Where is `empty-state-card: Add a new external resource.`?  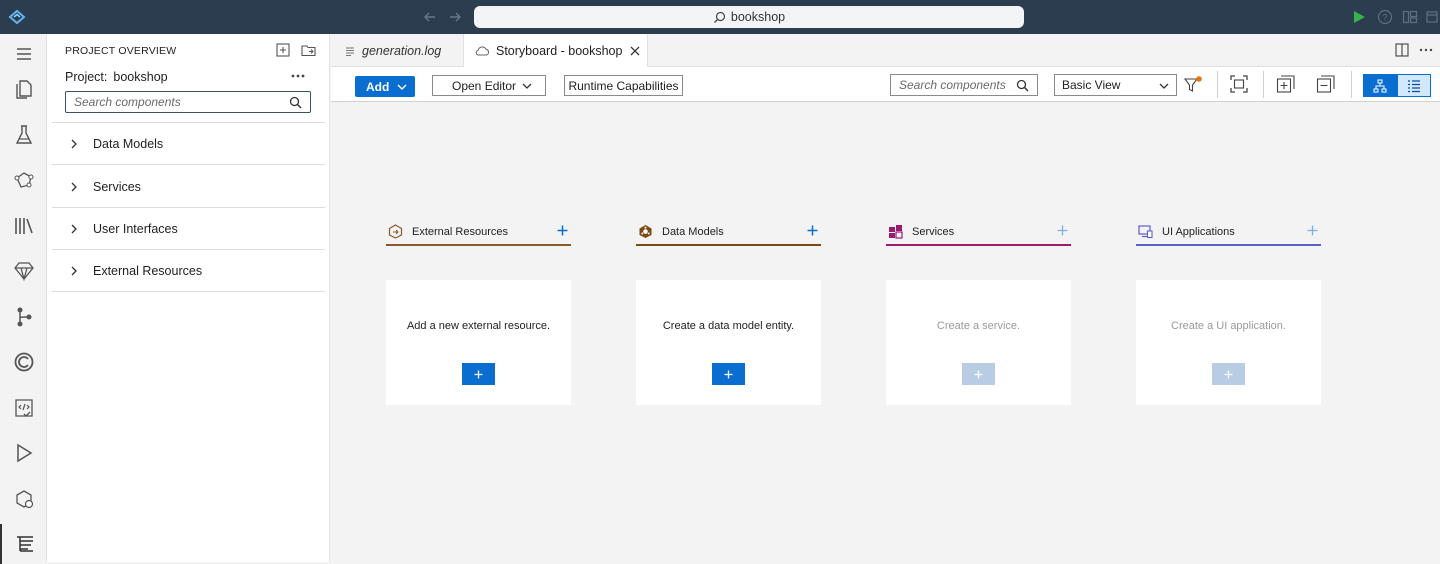
empty-state-card: Add a new external resource. is located at coordinates (478, 342).